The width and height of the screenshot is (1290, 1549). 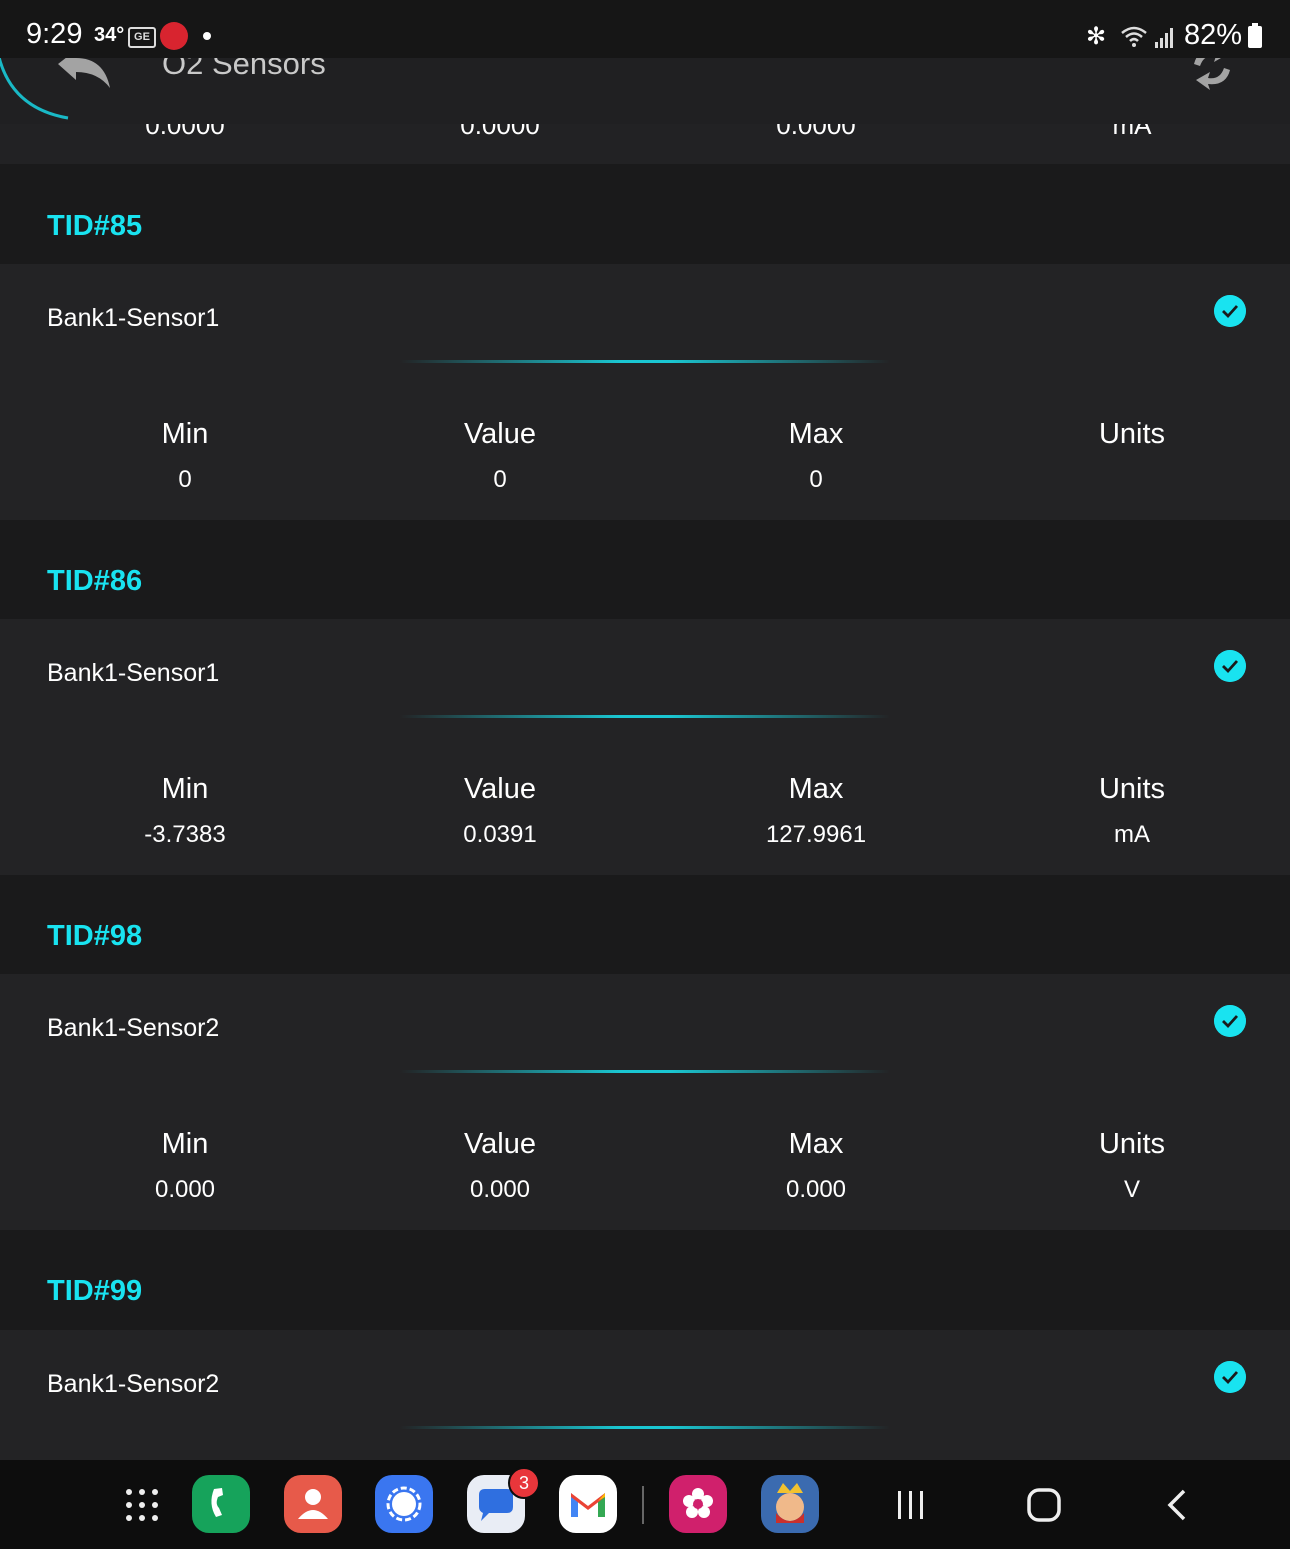 What do you see at coordinates (645, 84) in the screenshot?
I see `app-header: O2 Sensors` at bounding box center [645, 84].